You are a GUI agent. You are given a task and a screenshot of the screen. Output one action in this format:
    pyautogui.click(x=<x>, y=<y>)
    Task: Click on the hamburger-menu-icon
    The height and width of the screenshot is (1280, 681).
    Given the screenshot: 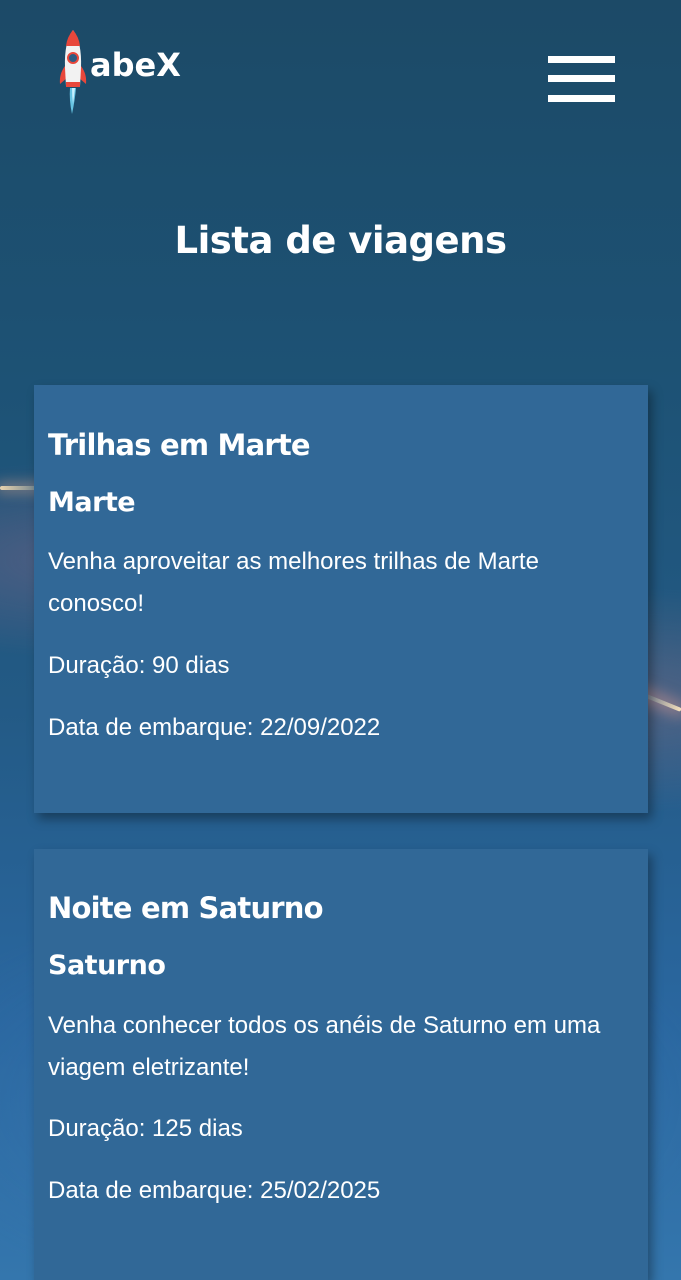 What is the action you would take?
    pyautogui.click(x=581, y=79)
    